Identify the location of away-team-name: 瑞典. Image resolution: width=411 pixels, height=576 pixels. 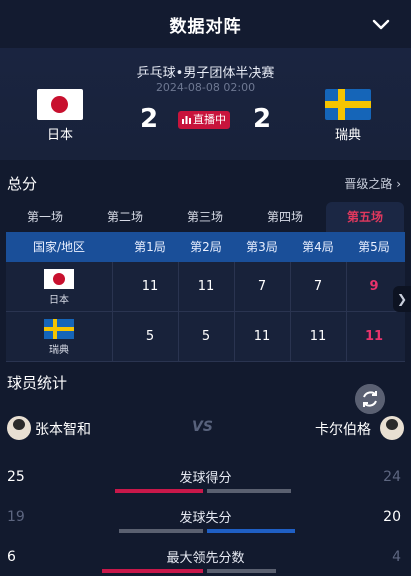
(347, 135).